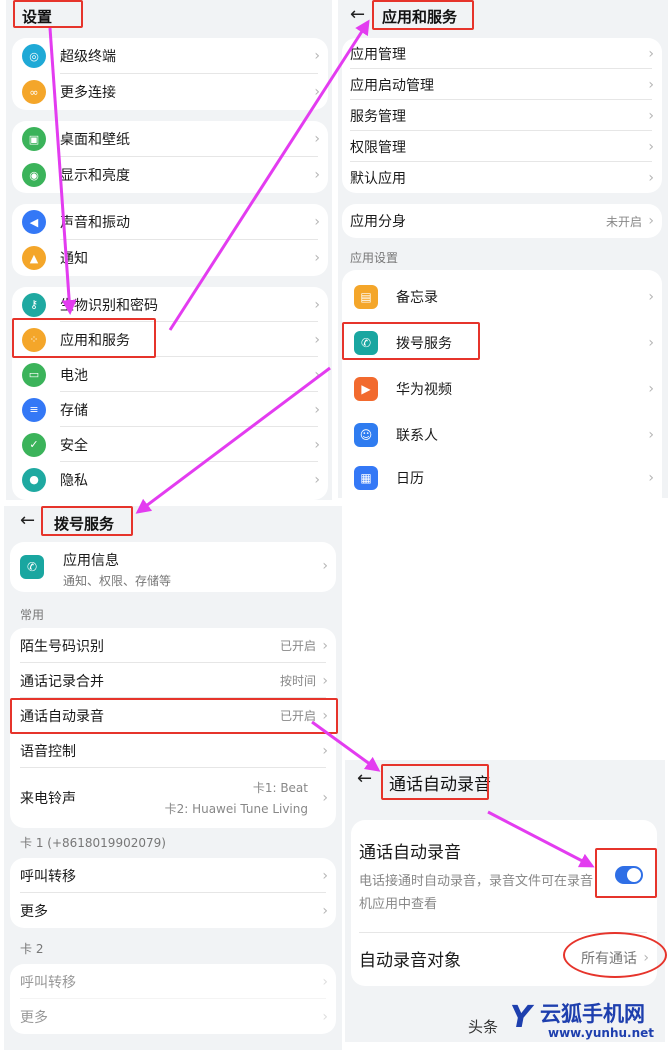 The height and width of the screenshot is (1050, 672). Describe the element at coordinates (170, 409) in the screenshot. I see `settings-item-storage: ≡ 存储 ›` at that location.